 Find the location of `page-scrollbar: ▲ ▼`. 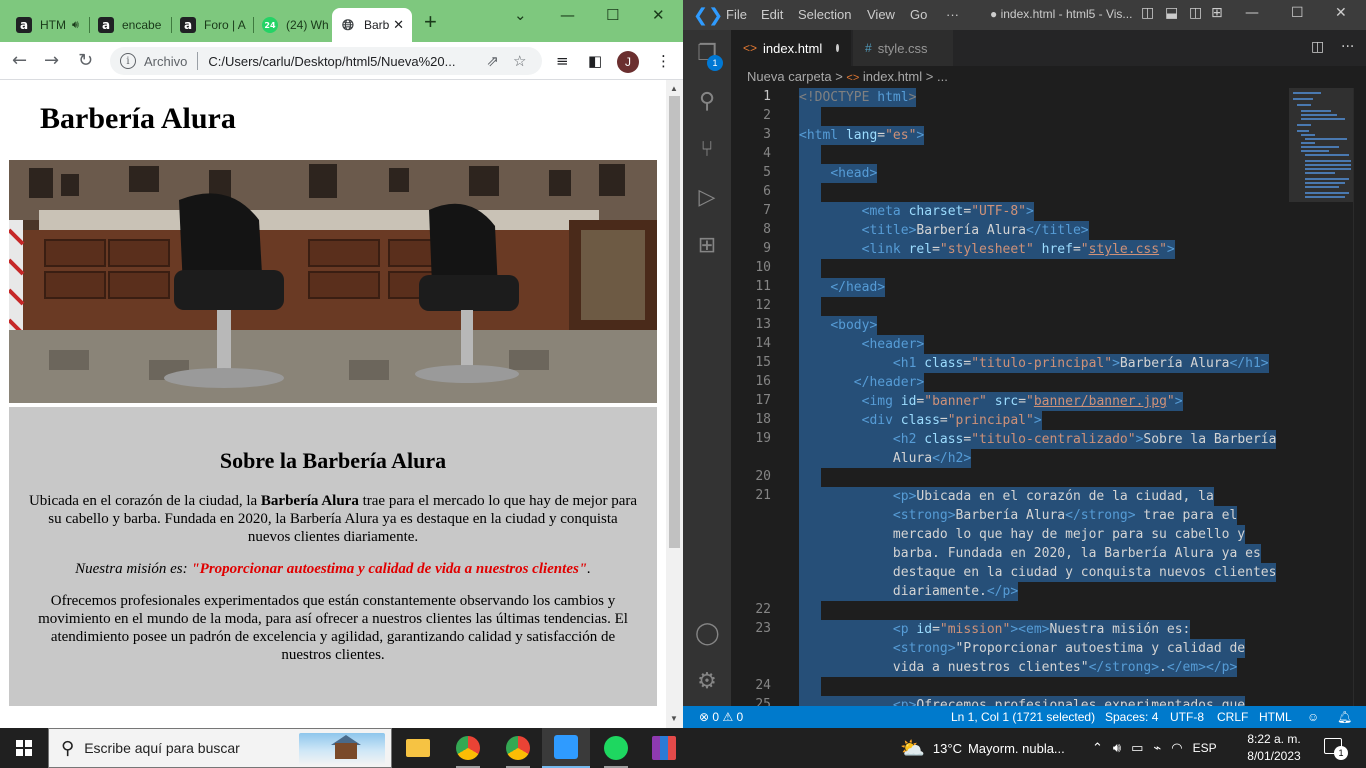

page-scrollbar: ▲ ▼ is located at coordinates (674, 404).